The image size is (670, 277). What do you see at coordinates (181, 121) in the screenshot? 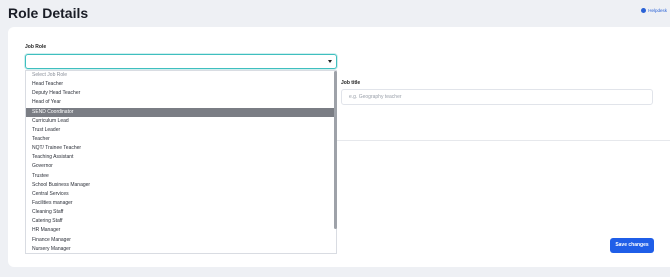
I see `dropdown-option: Curriculum Lead` at bounding box center [181, 121].